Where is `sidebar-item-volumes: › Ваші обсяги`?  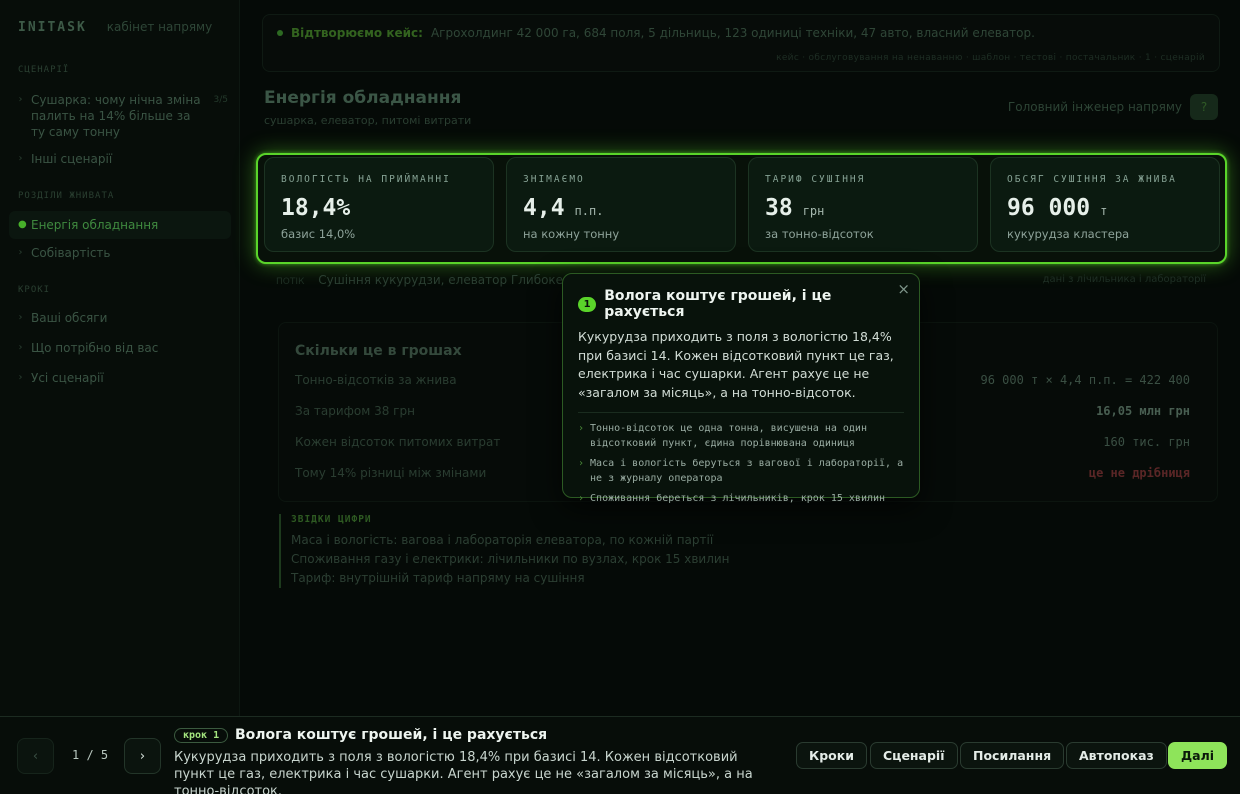
sidebar-item-volumes: › Ваші обсяги is located at coordinates (123, 318).